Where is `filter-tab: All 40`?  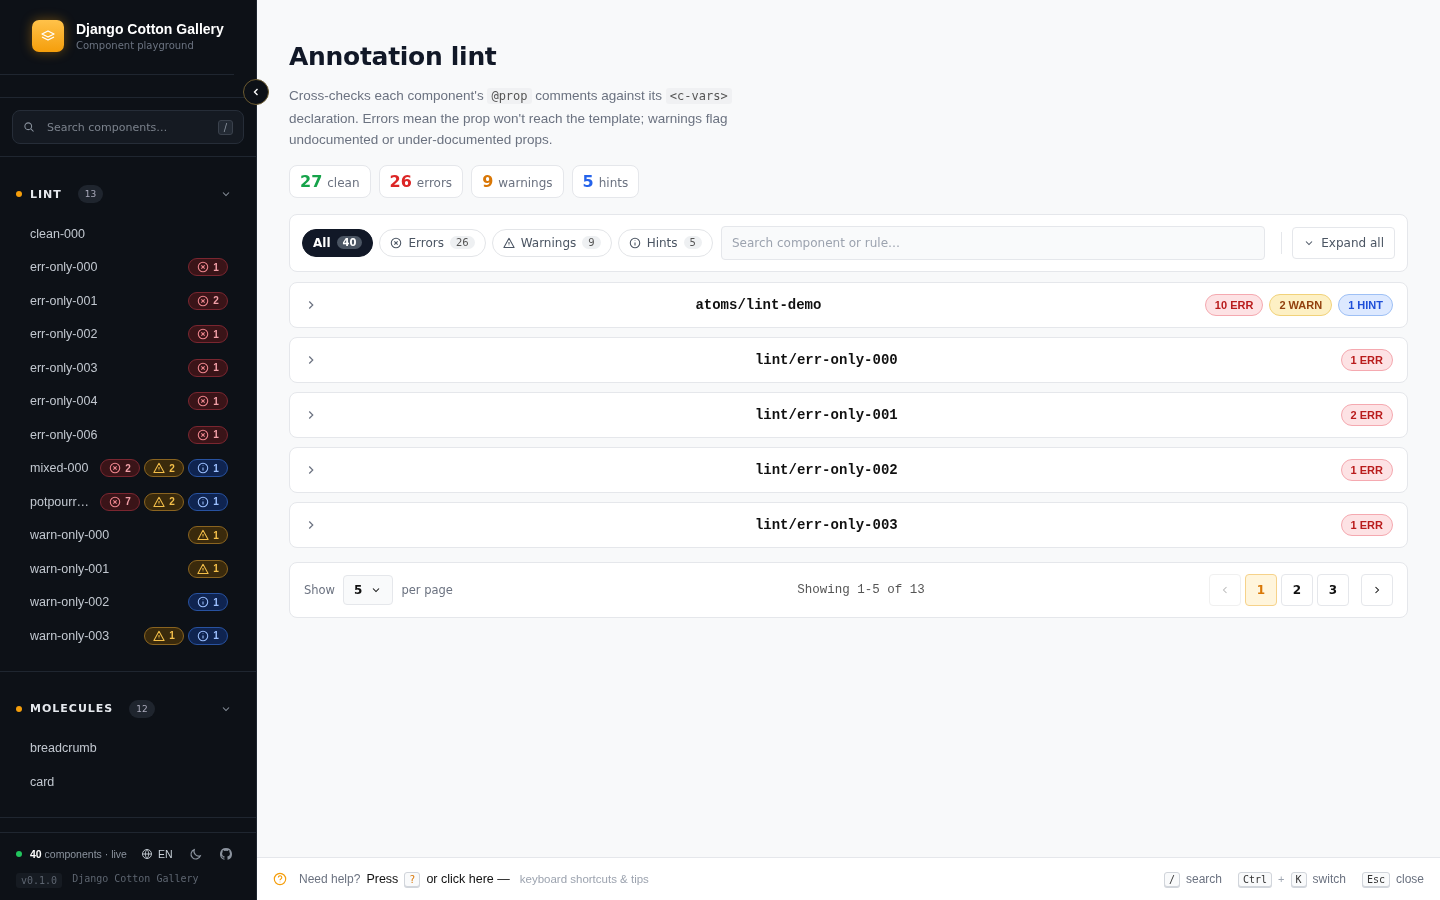 filter-tab: All 40 is located at coordinates (338, 242).